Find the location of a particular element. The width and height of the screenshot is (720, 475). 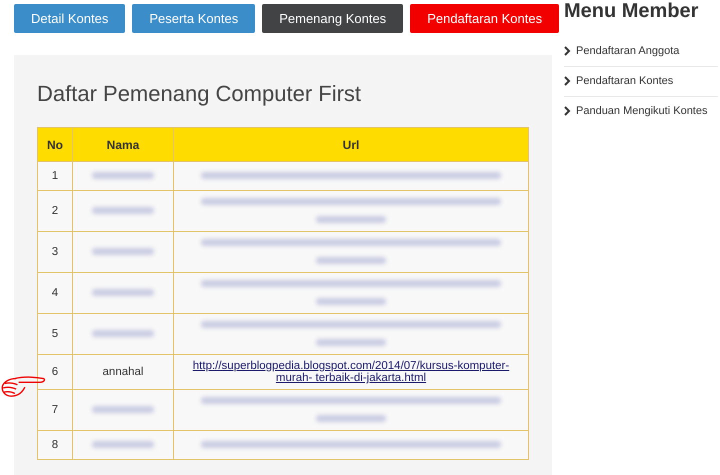

sidebar-link: Panduan Mengikuti Kontes is located at coordinates (642, 111).